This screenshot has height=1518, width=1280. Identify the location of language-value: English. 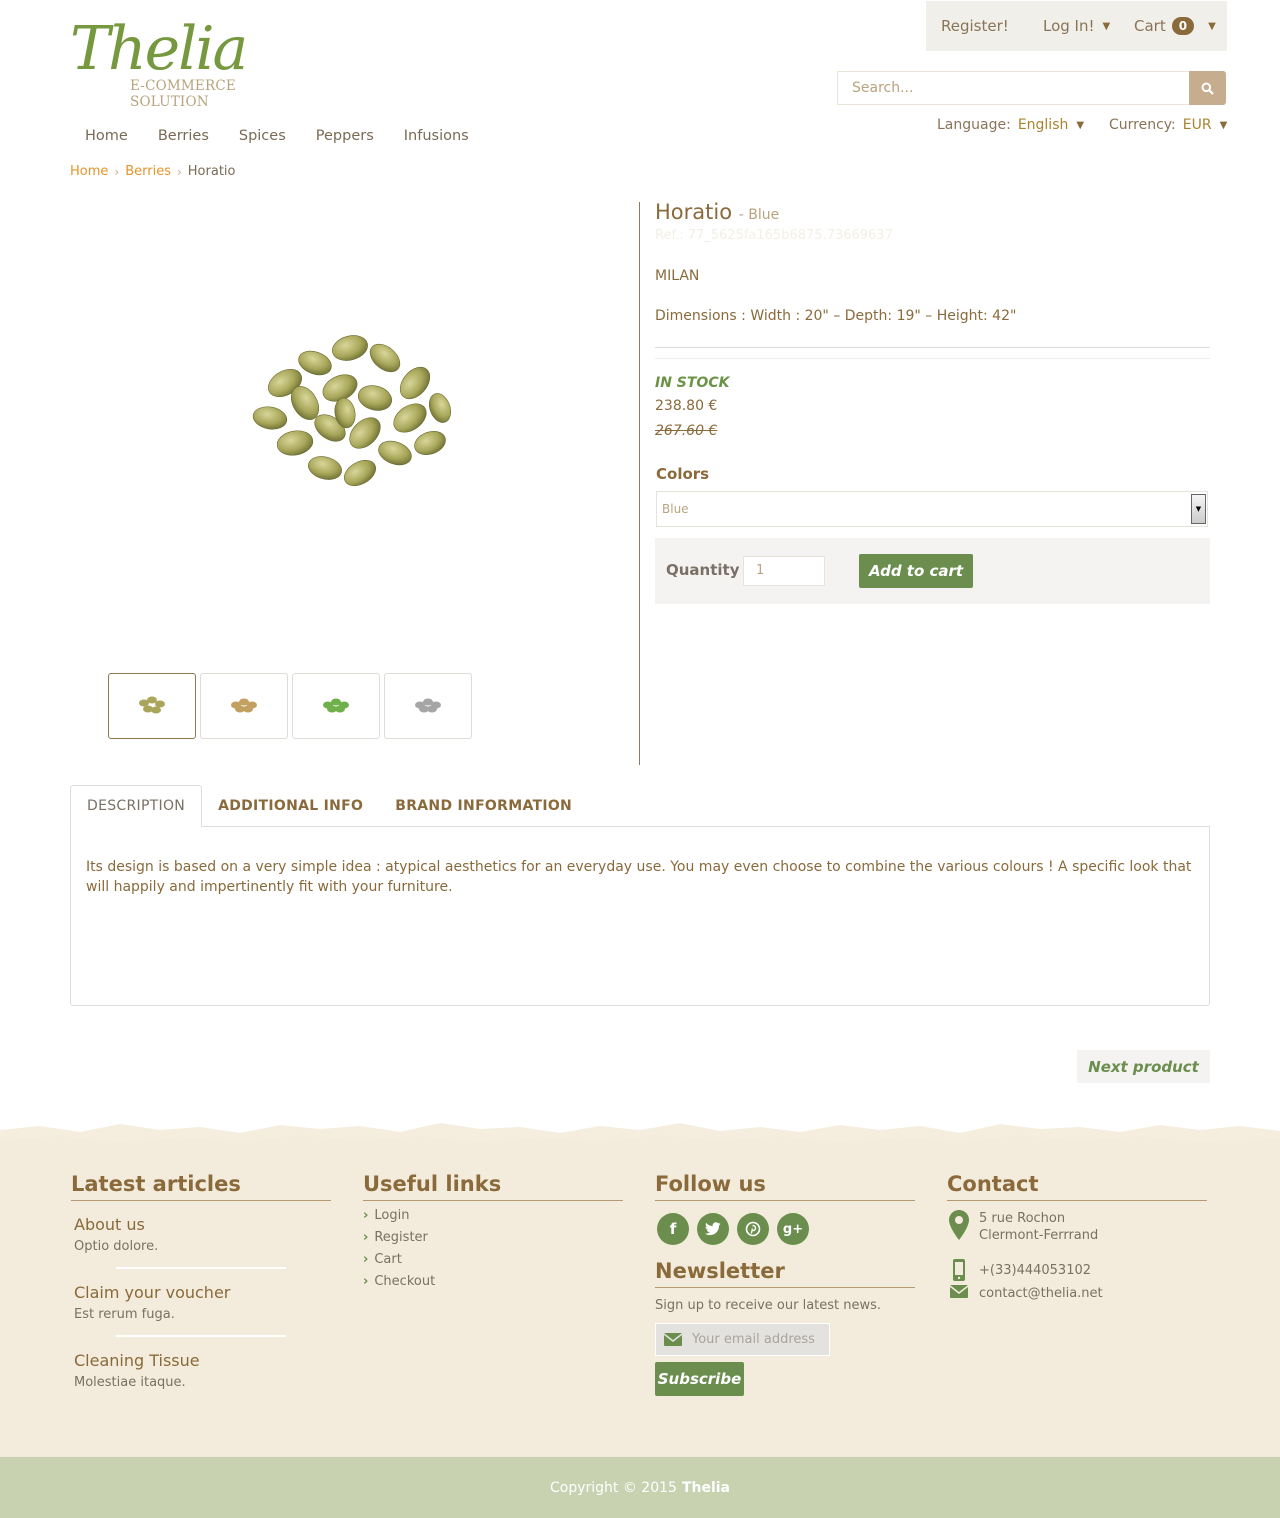
(1043, 125).